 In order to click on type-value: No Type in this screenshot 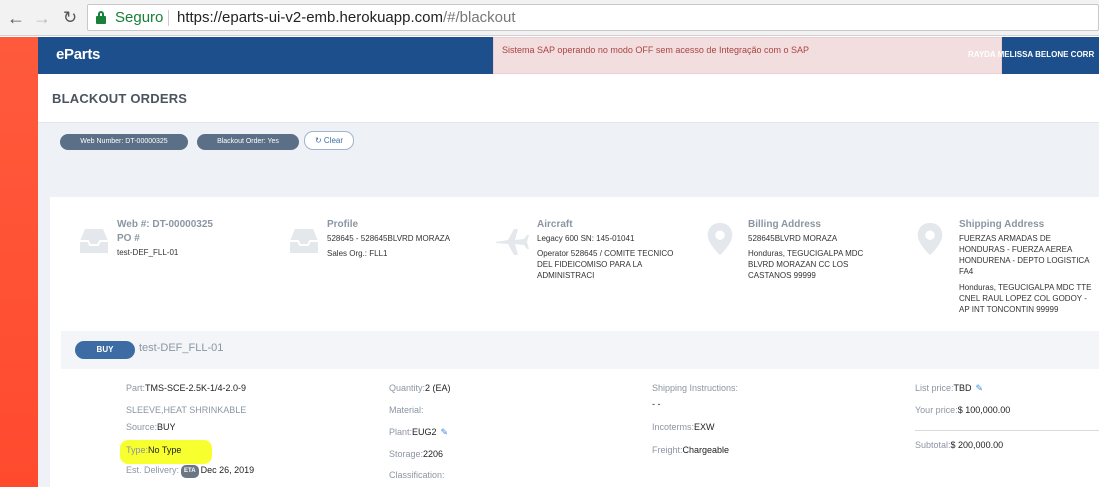, I will do `click(165, 450)`.